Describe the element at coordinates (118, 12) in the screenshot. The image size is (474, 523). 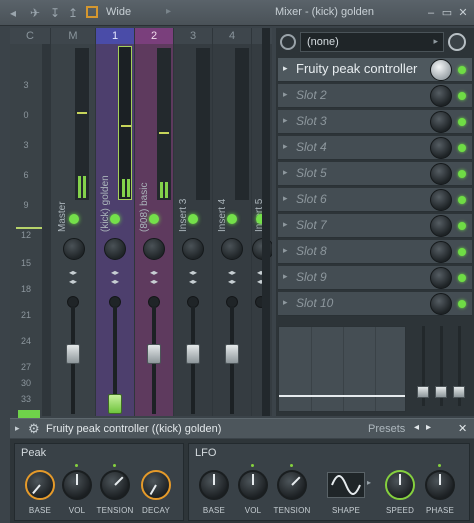
I see `mixer-layout-label: Wide` at that location.